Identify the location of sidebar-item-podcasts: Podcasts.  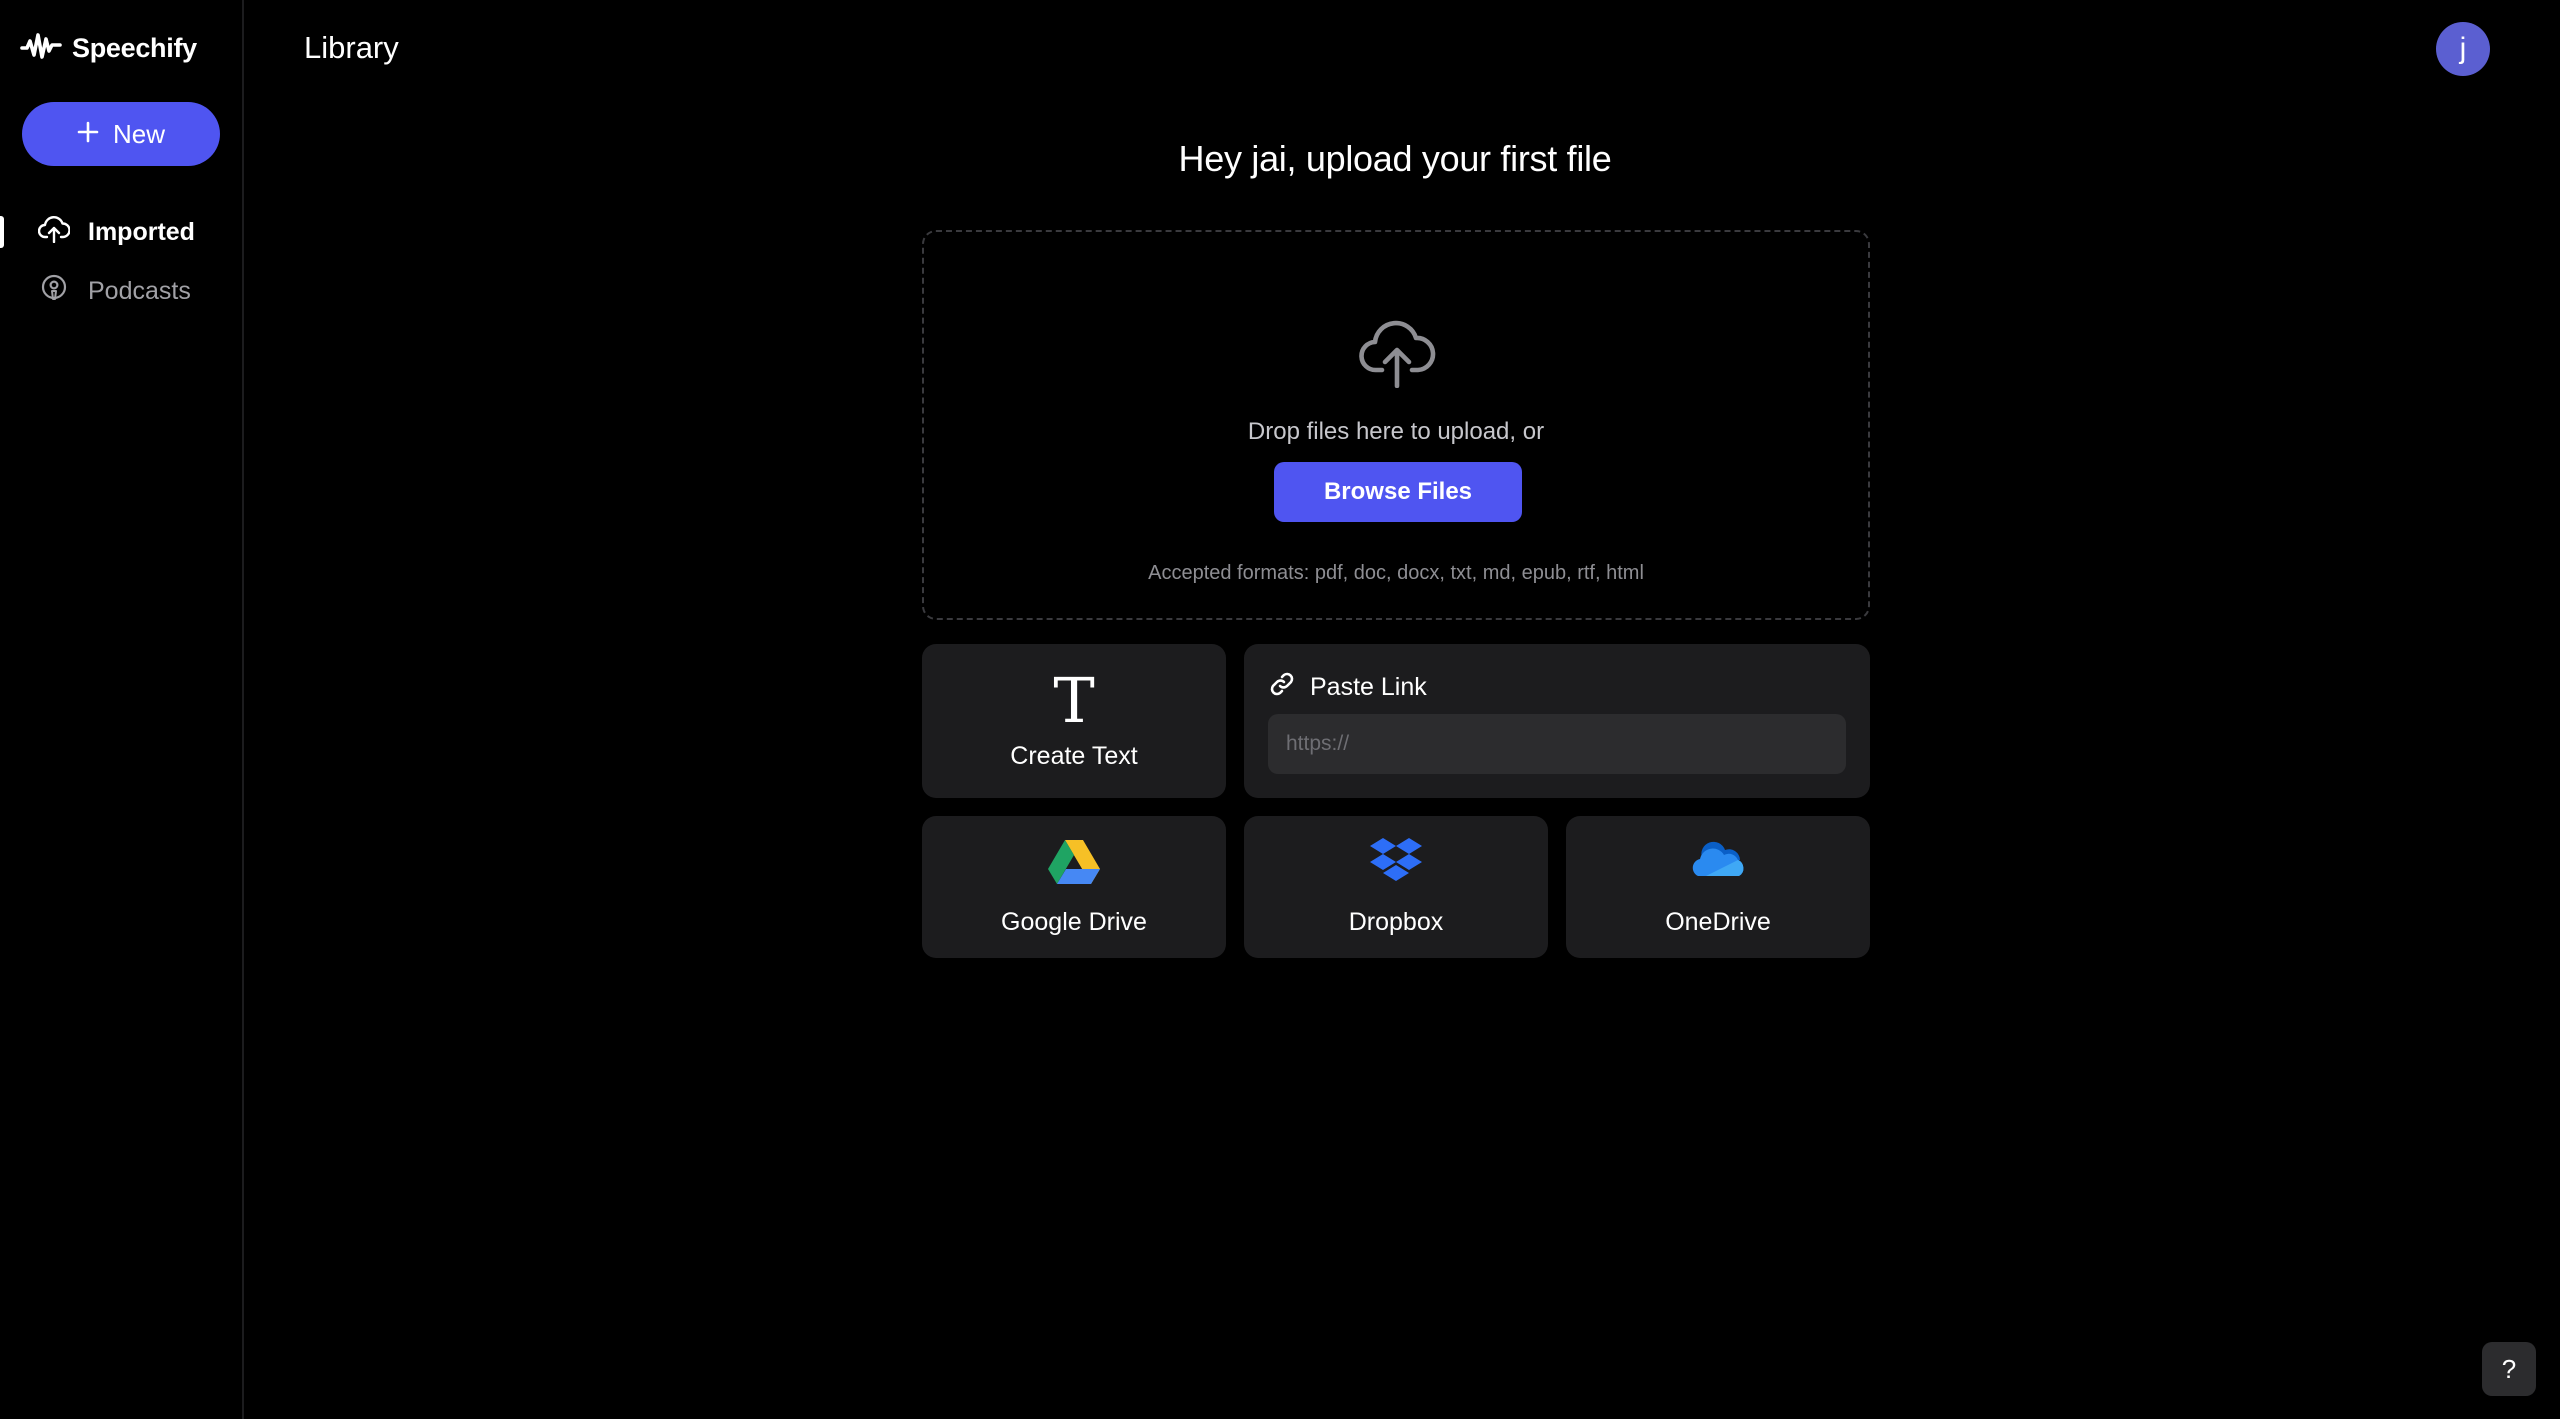
(121, 291).